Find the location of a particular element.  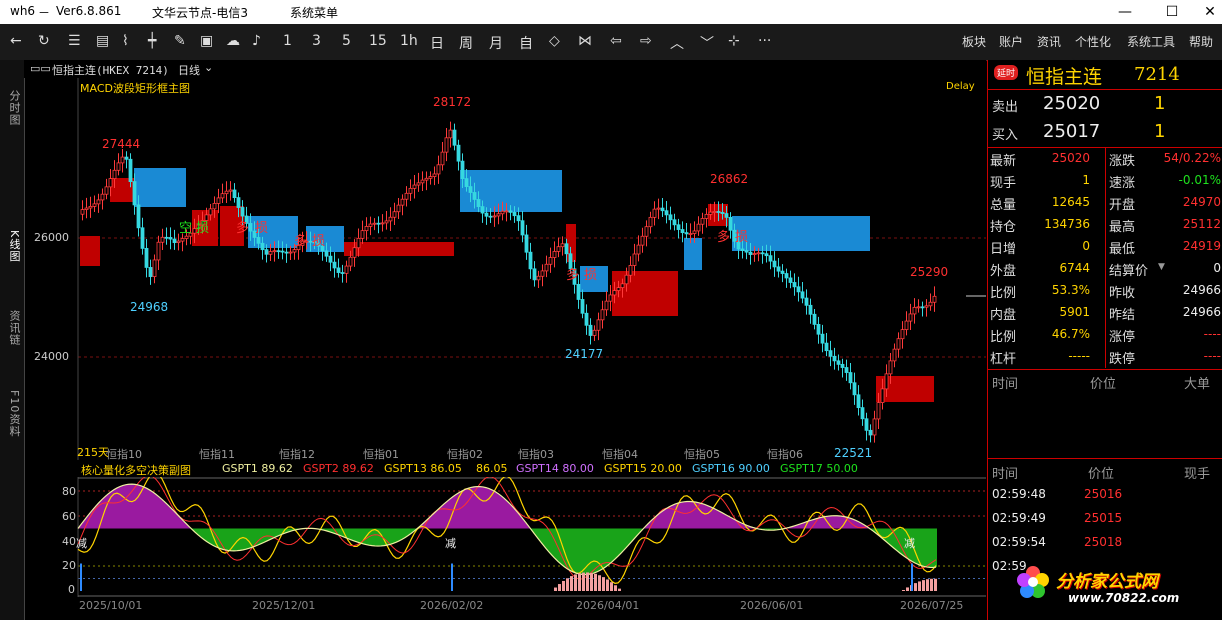

cloud-icon: ☁ is located at coordinates (233, 41).